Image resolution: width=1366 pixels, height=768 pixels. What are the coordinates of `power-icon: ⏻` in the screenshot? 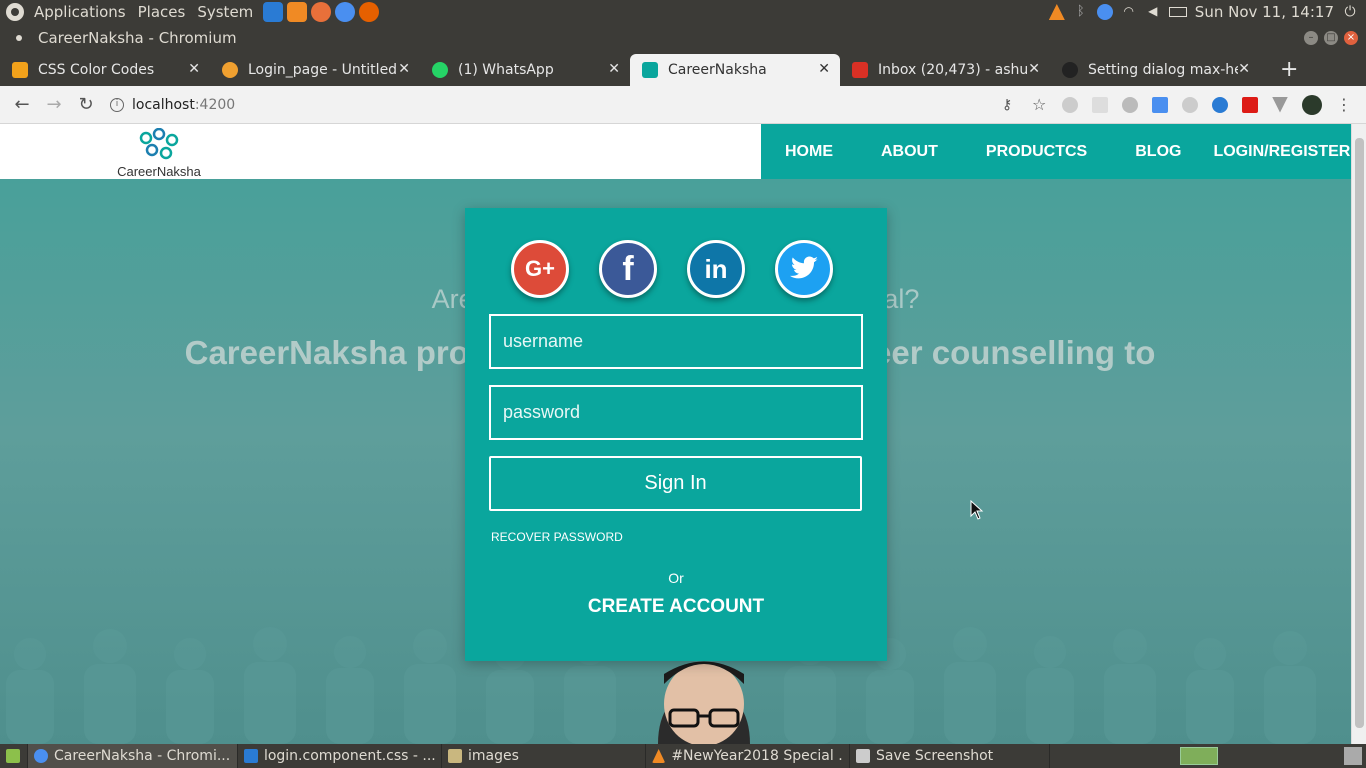 It's located at (1350, 12).